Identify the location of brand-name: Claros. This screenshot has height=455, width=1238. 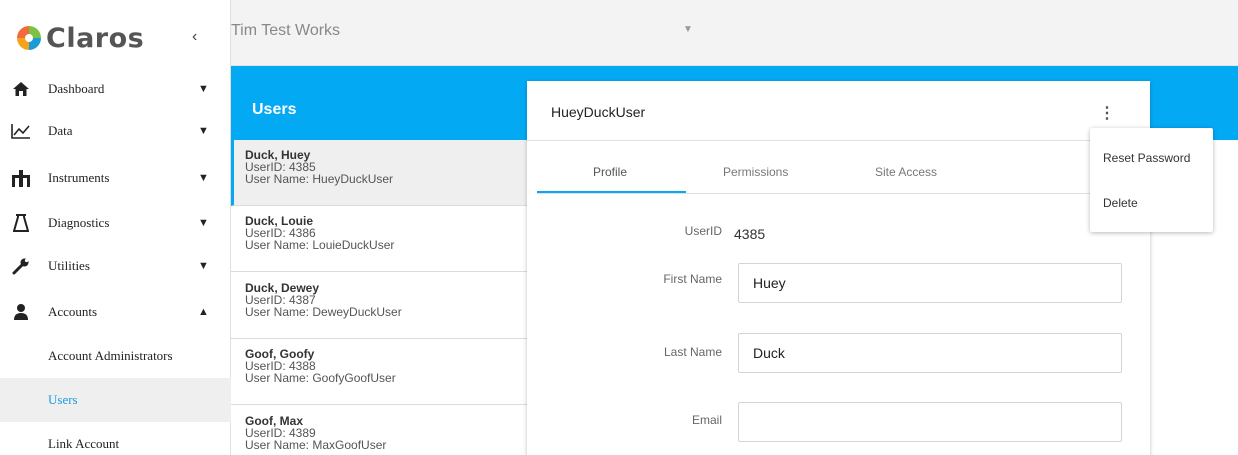
(95, 38).